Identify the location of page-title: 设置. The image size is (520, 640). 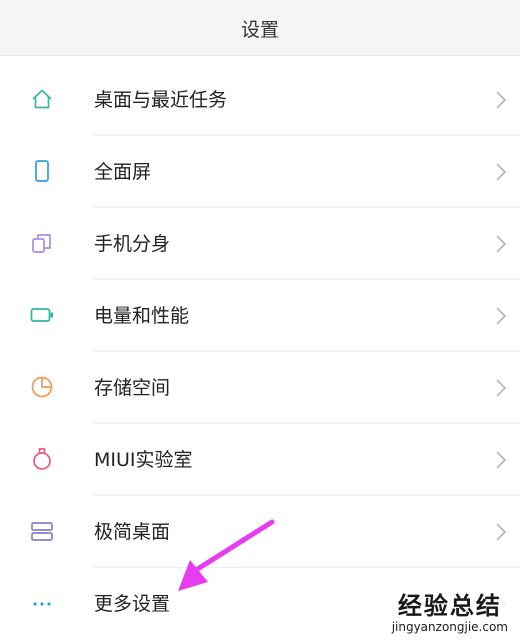
(259, 30).